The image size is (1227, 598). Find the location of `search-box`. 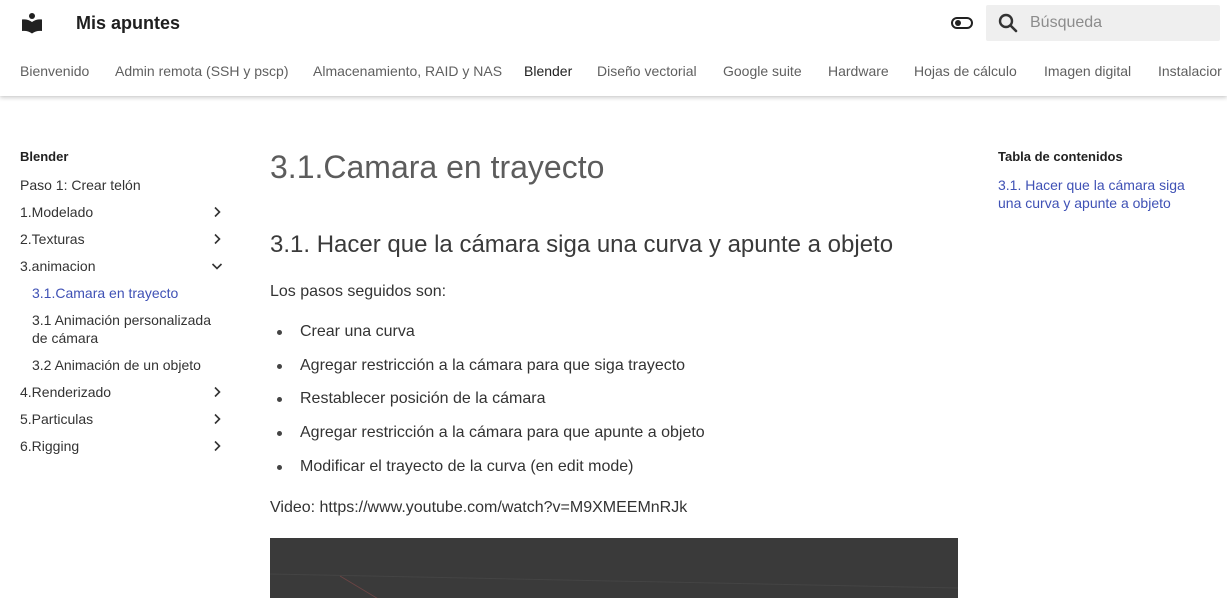

search-box is located at coordinates (1103, 23).